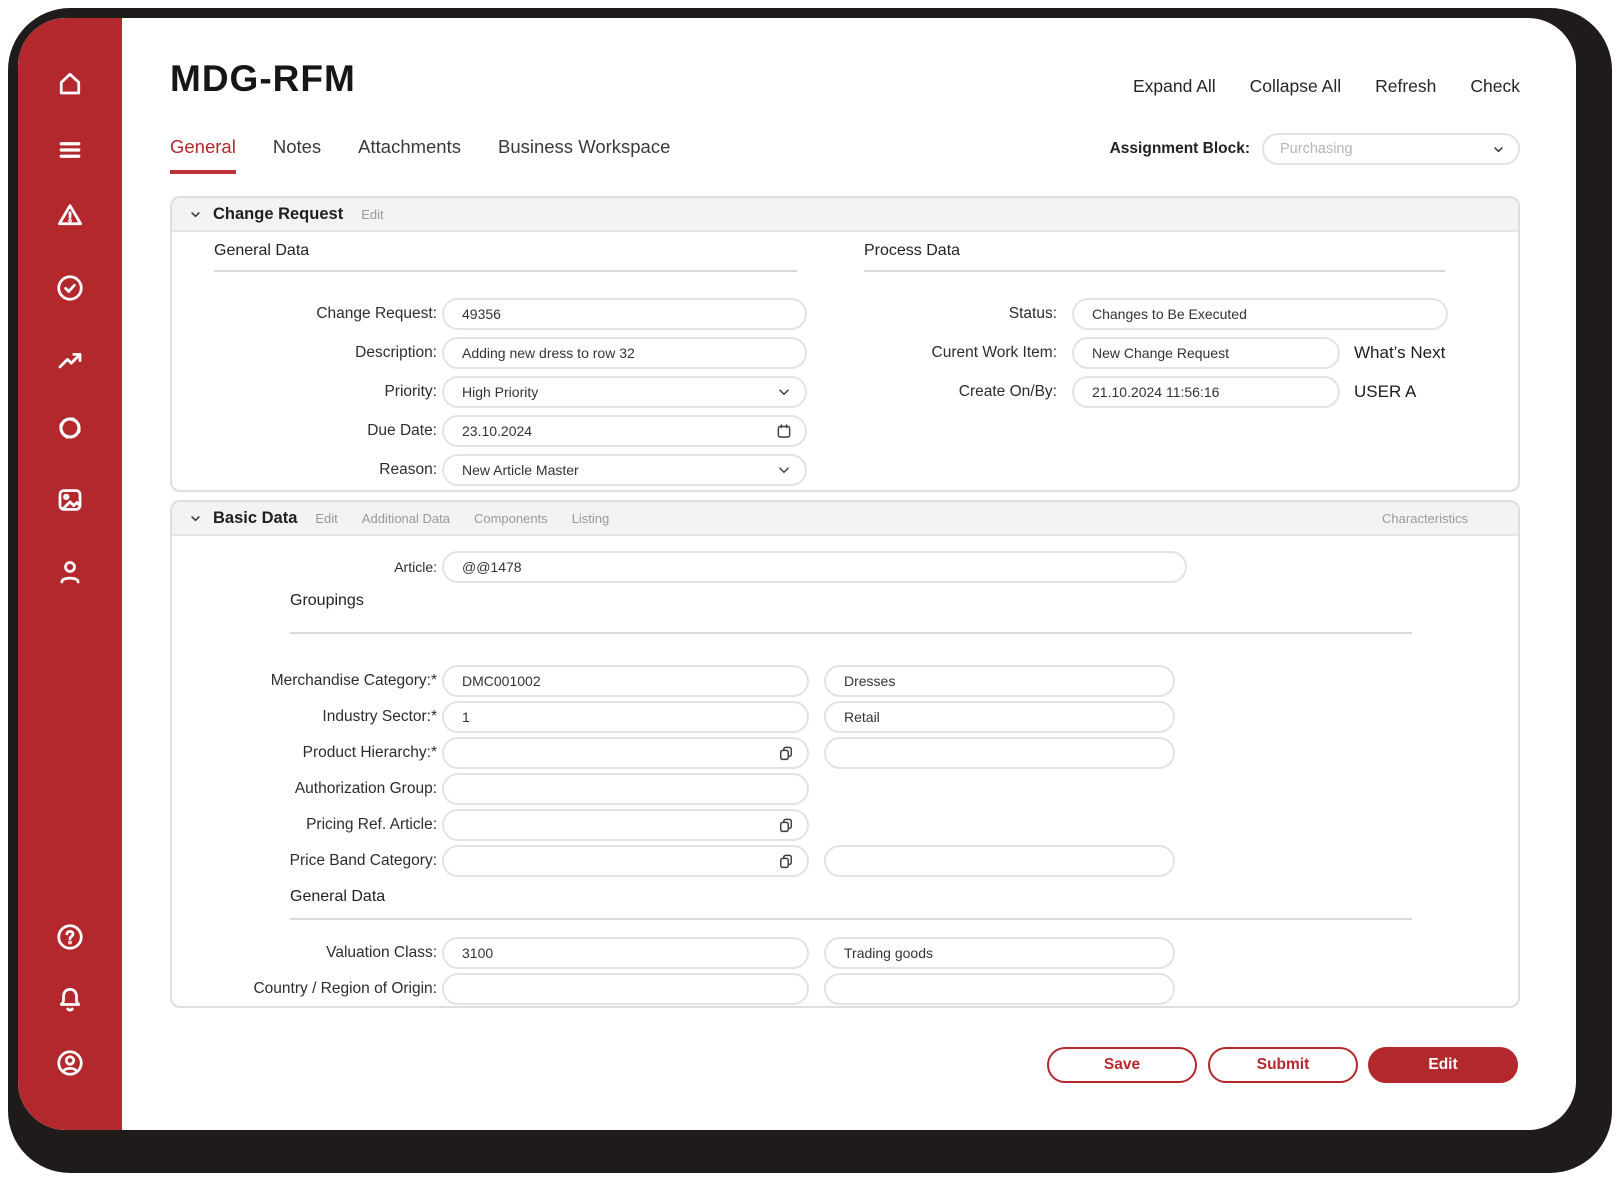 The height and width of the screenshot is (1180, 1621). Describe the element at coordinates (1174, 86) in the screenshot. I see `expand-all-button: Expand All` at that location.